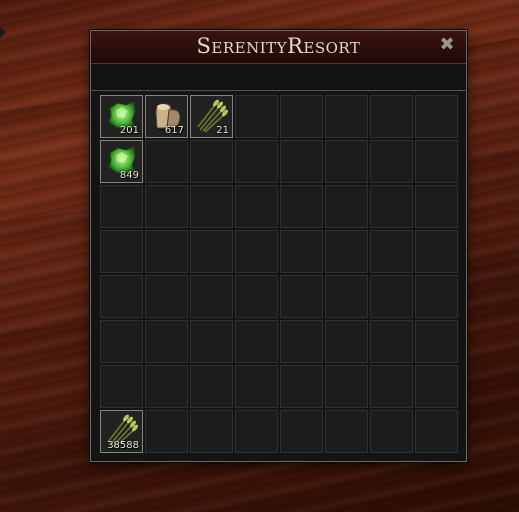  I want to click on inventory-slot: 617, so click(166, 116).